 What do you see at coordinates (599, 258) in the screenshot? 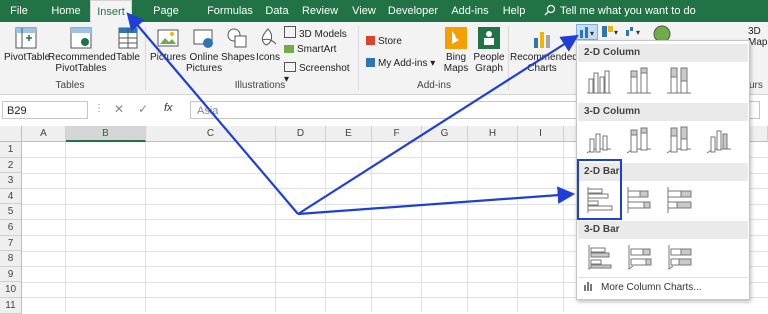
I see `3d-clustered-bar-icon` at bounding box center [599, 258].